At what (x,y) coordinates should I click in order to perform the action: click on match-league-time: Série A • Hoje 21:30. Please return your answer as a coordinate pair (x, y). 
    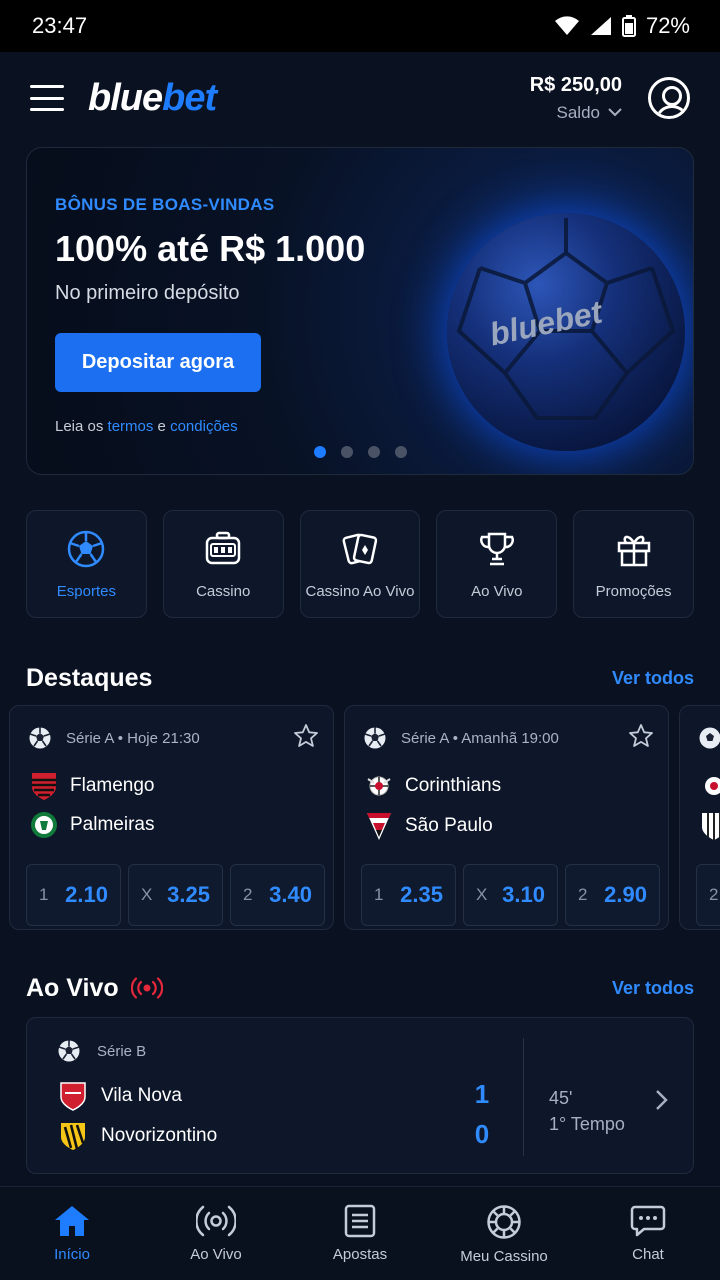
    Looking at the image, I should click on (133, 738).